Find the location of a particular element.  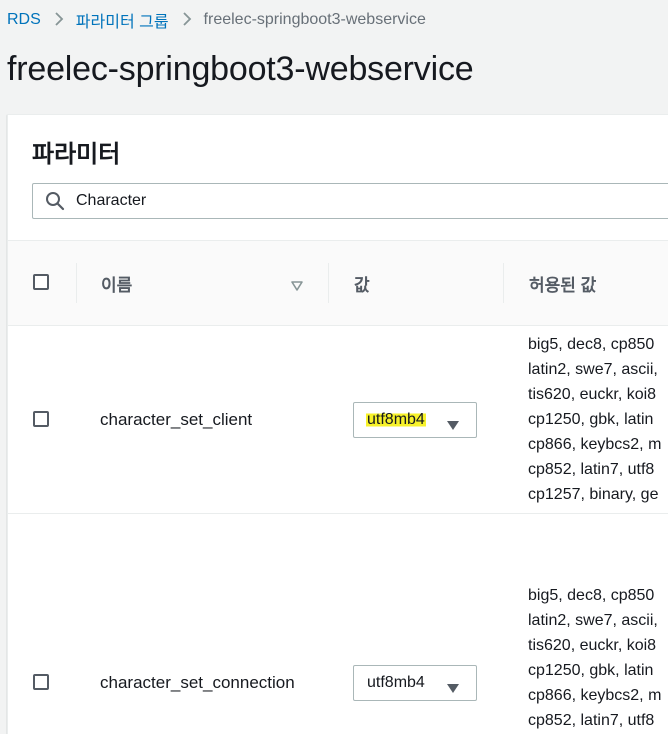

allowed-values-line: cp1257, binary, ge is located at coordinates (593, 494).